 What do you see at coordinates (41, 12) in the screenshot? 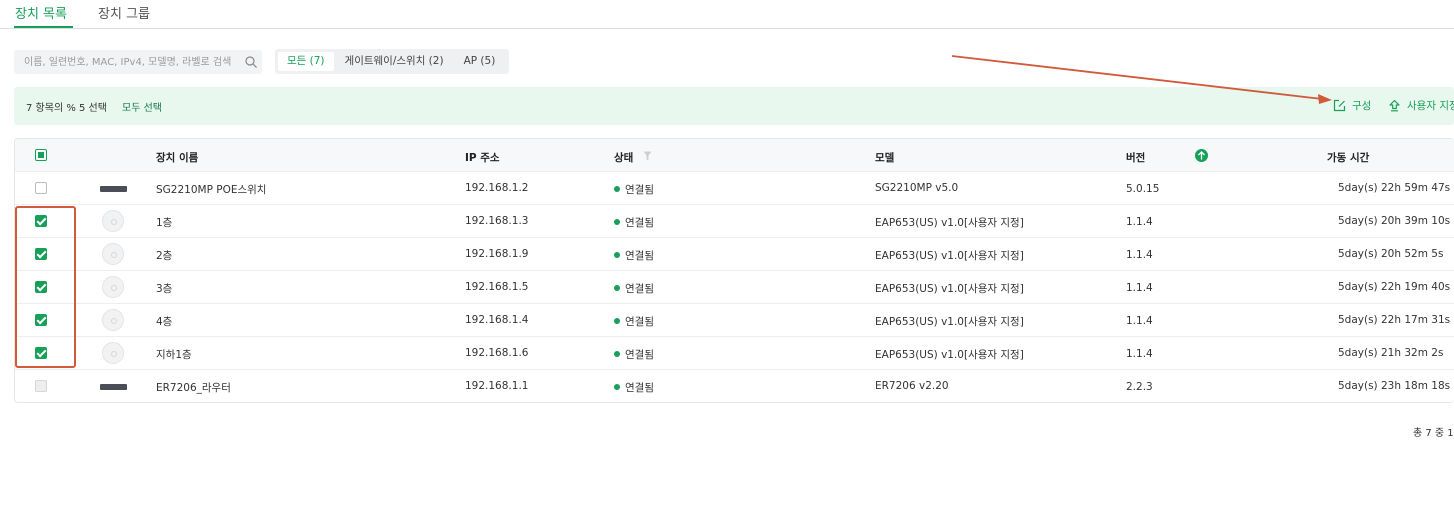
I see `tab-device-list: 장치 목록` at bounding box center [41, 12].